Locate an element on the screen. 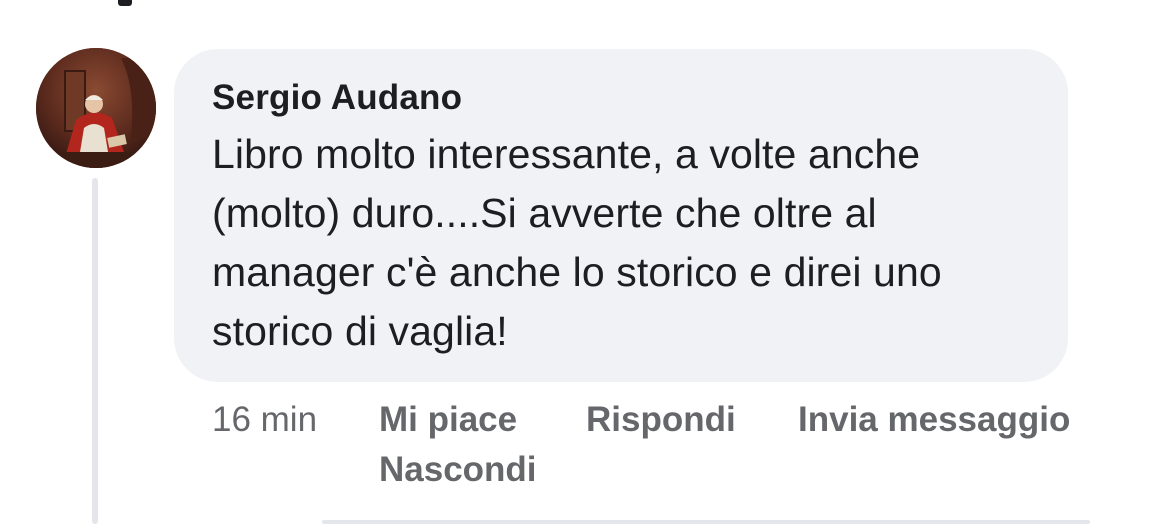  thread-connector-line is located at coordinates (95, 351).